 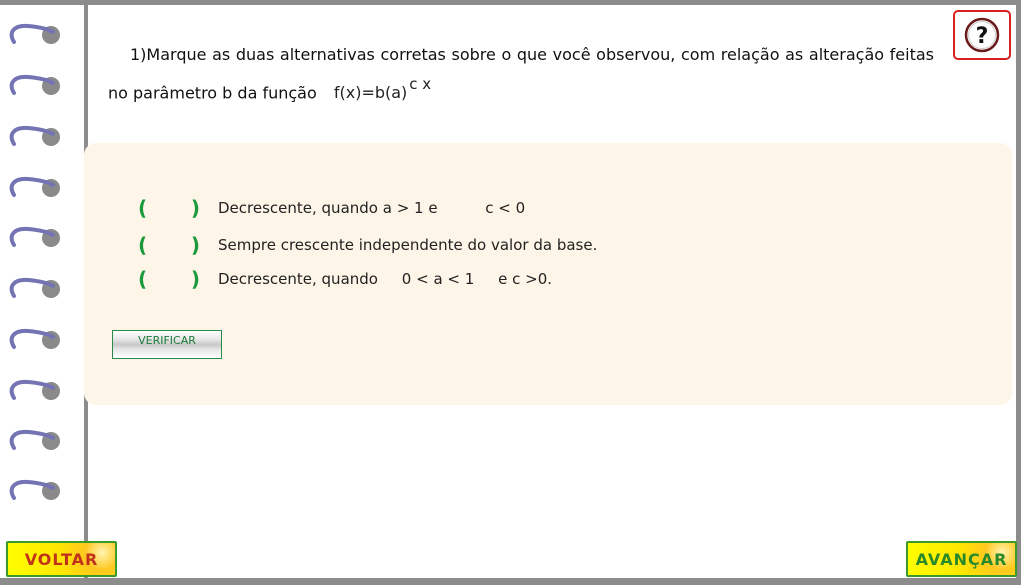 What do you see at coordinates (370, 93) in the screenshot?
I see `formula-base: f(x)=b(a)` at bounding box center [370, 93].